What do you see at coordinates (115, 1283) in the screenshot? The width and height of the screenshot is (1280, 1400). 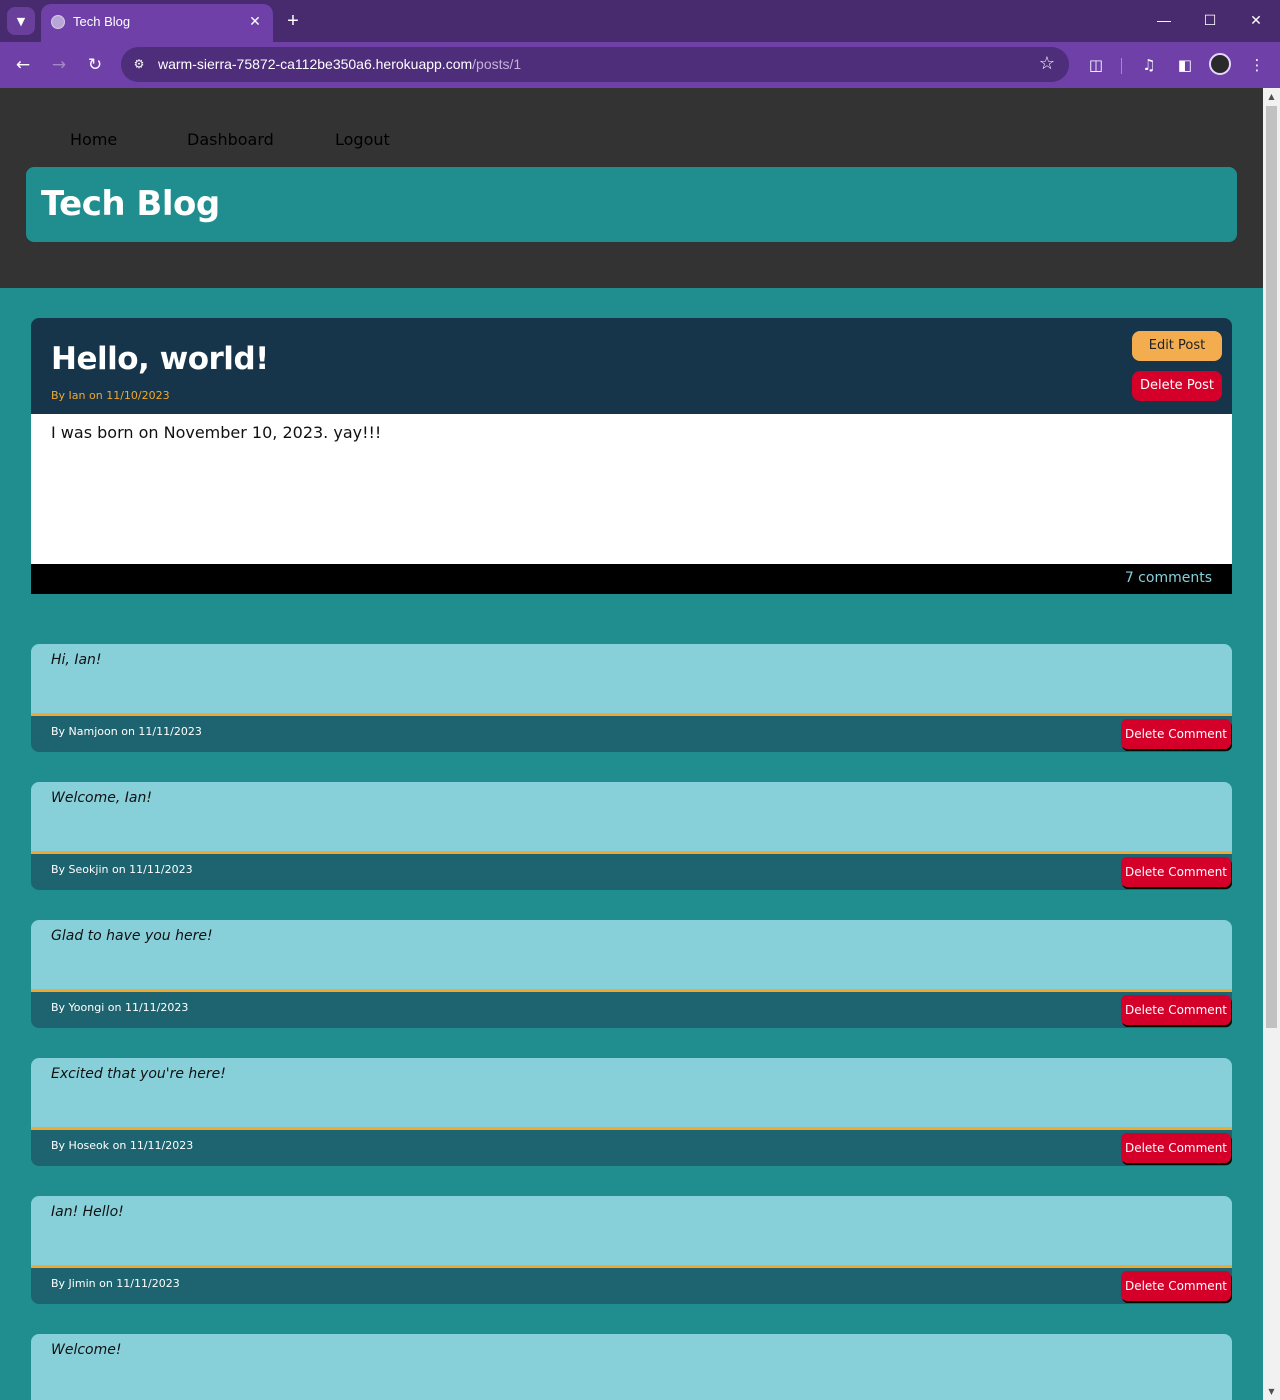 I see `comment-meta: By Jimin on 11/11/2023` at bounding box center [115, 1283].